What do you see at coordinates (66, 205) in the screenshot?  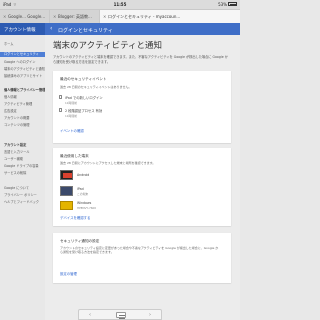 I see `windows-laptop-icon` at bounding box center [66, 205].